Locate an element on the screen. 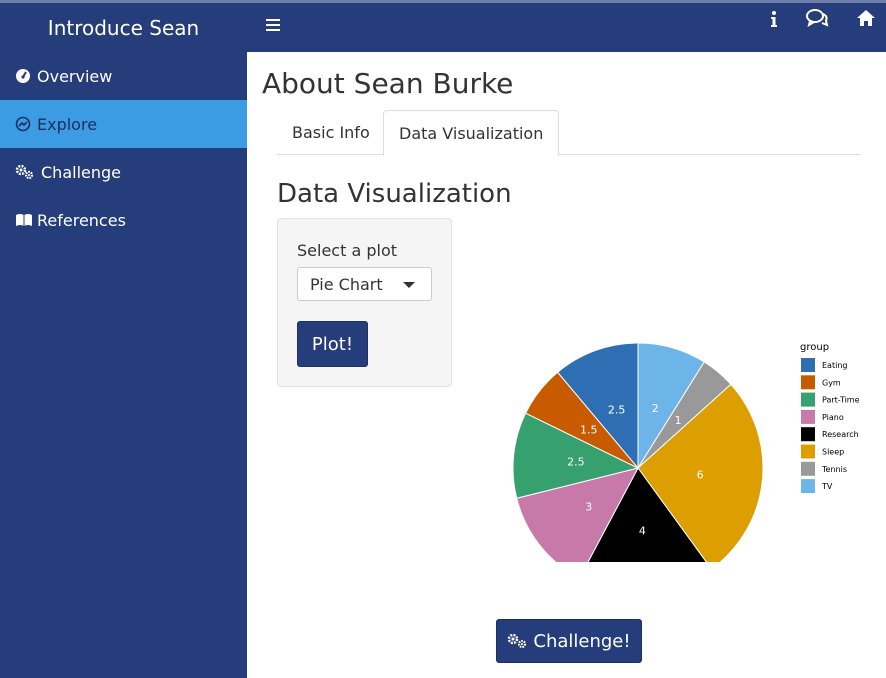  challenge-button-label: Challenge! is located at coordinates (582, 641).